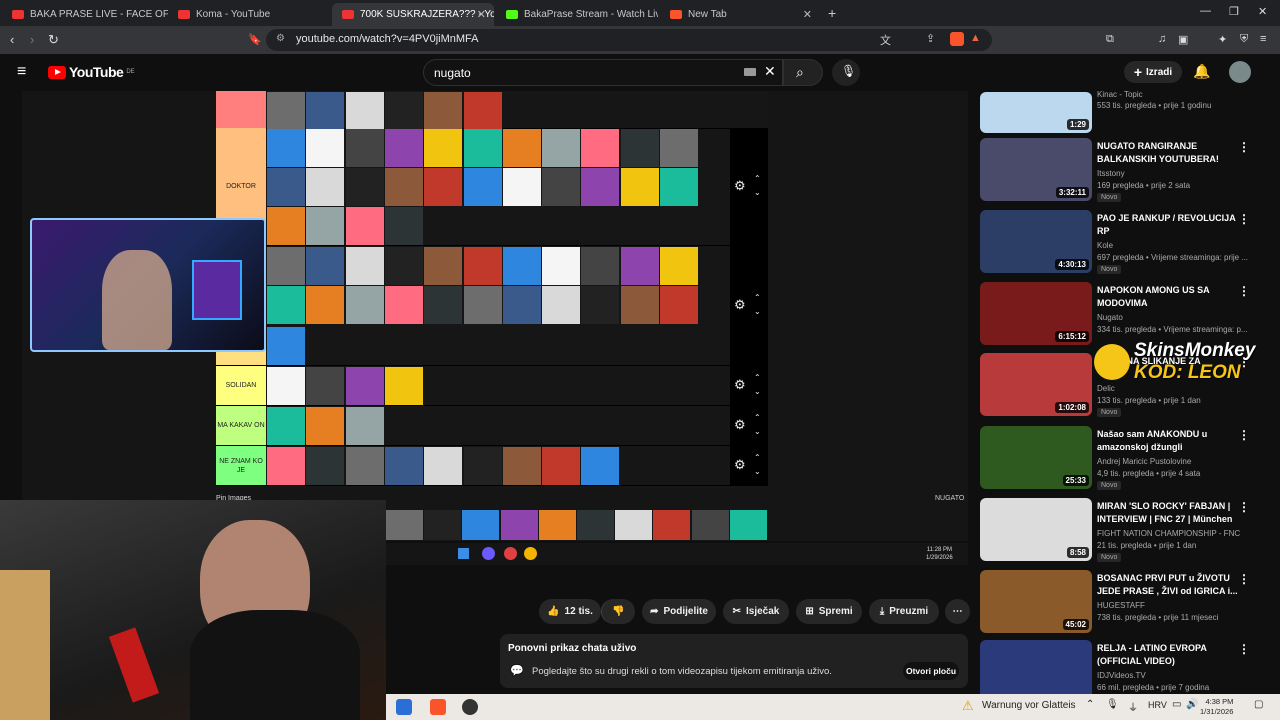 The height and width of the screenshot is (720, 1280). I want to click on channel-name: Andrej Maricic Pustolovine, so click(1144, 461).